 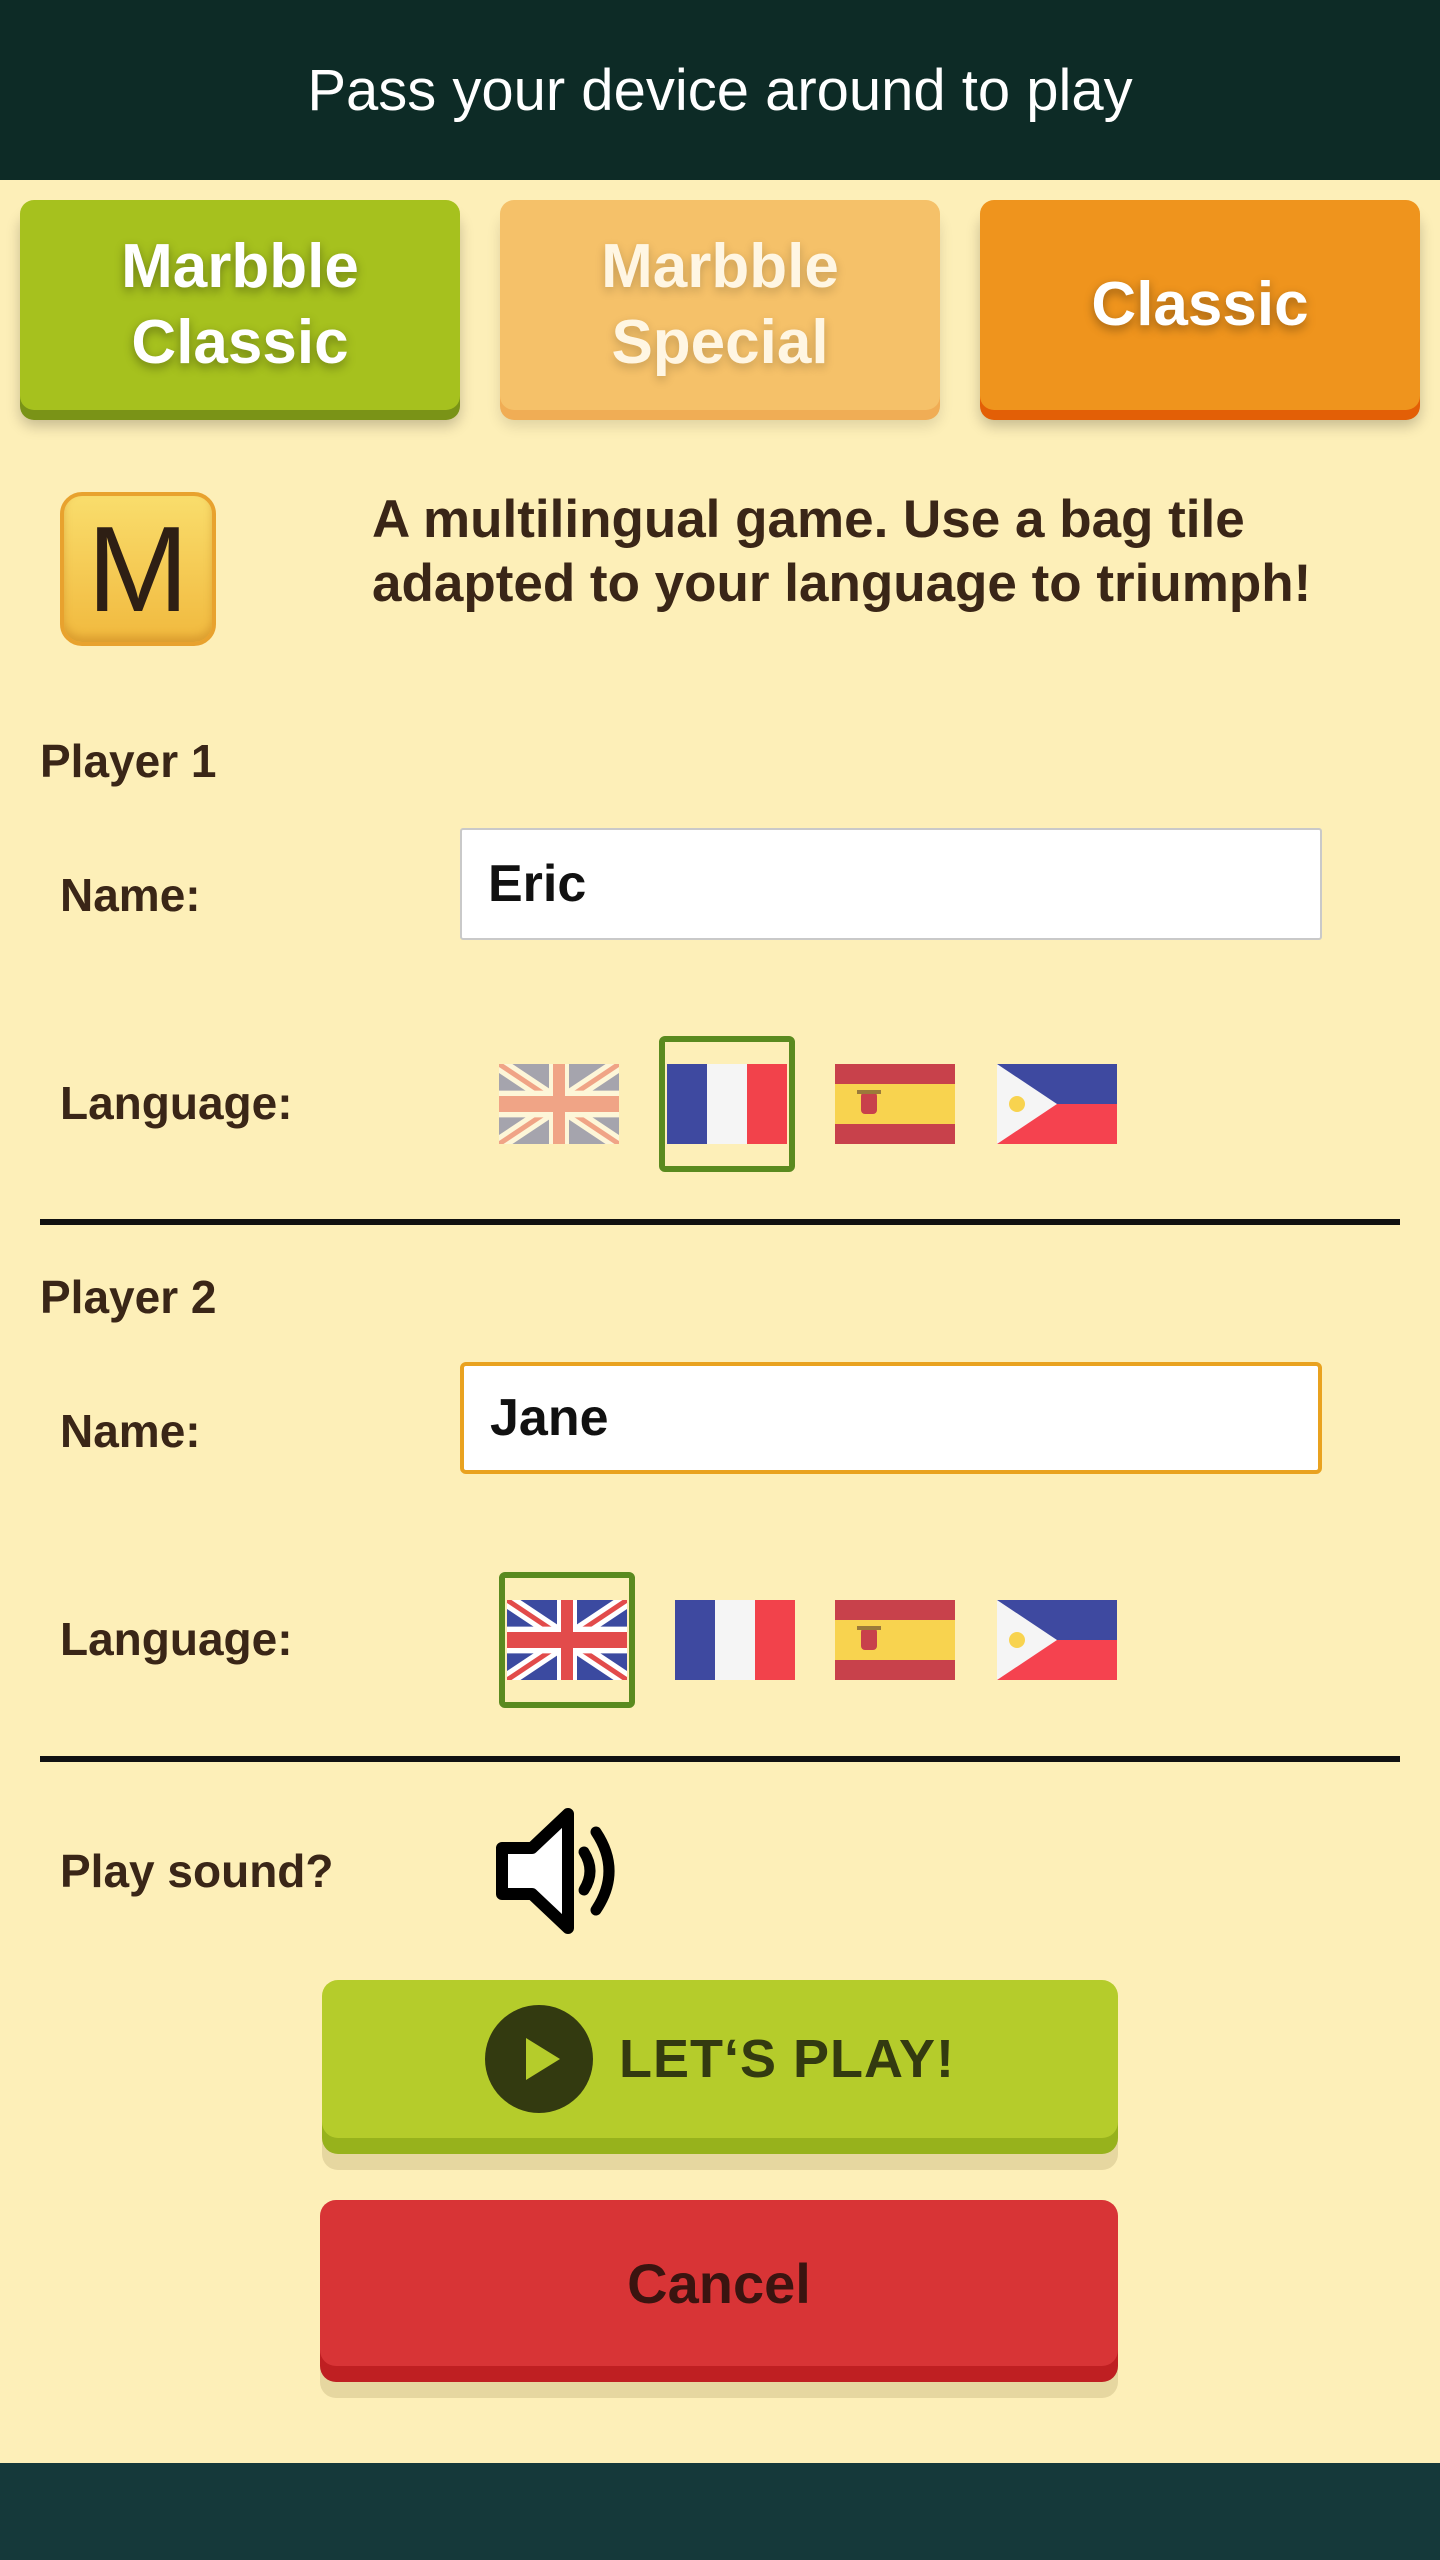 I want to click on mode-label-line2: Special, so click(x=720, y=342).